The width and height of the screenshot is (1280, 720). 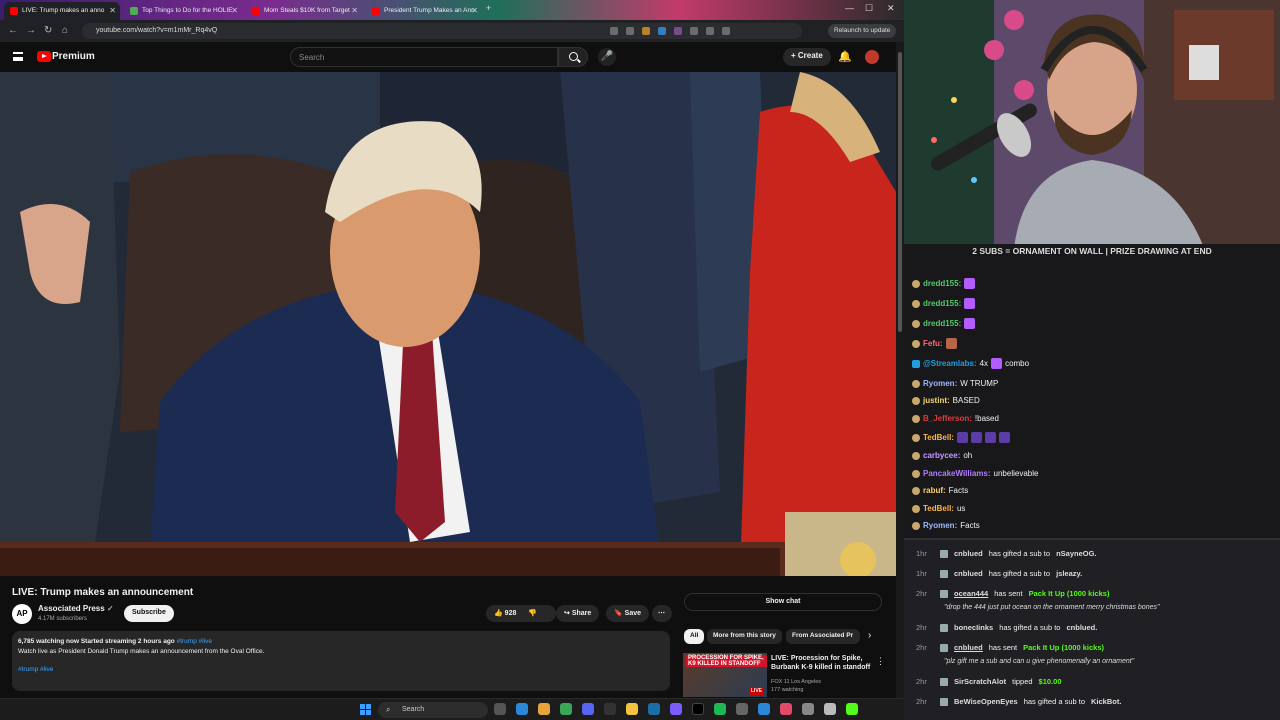 I want to click on search-input: Search, so click(x=424, y=57).